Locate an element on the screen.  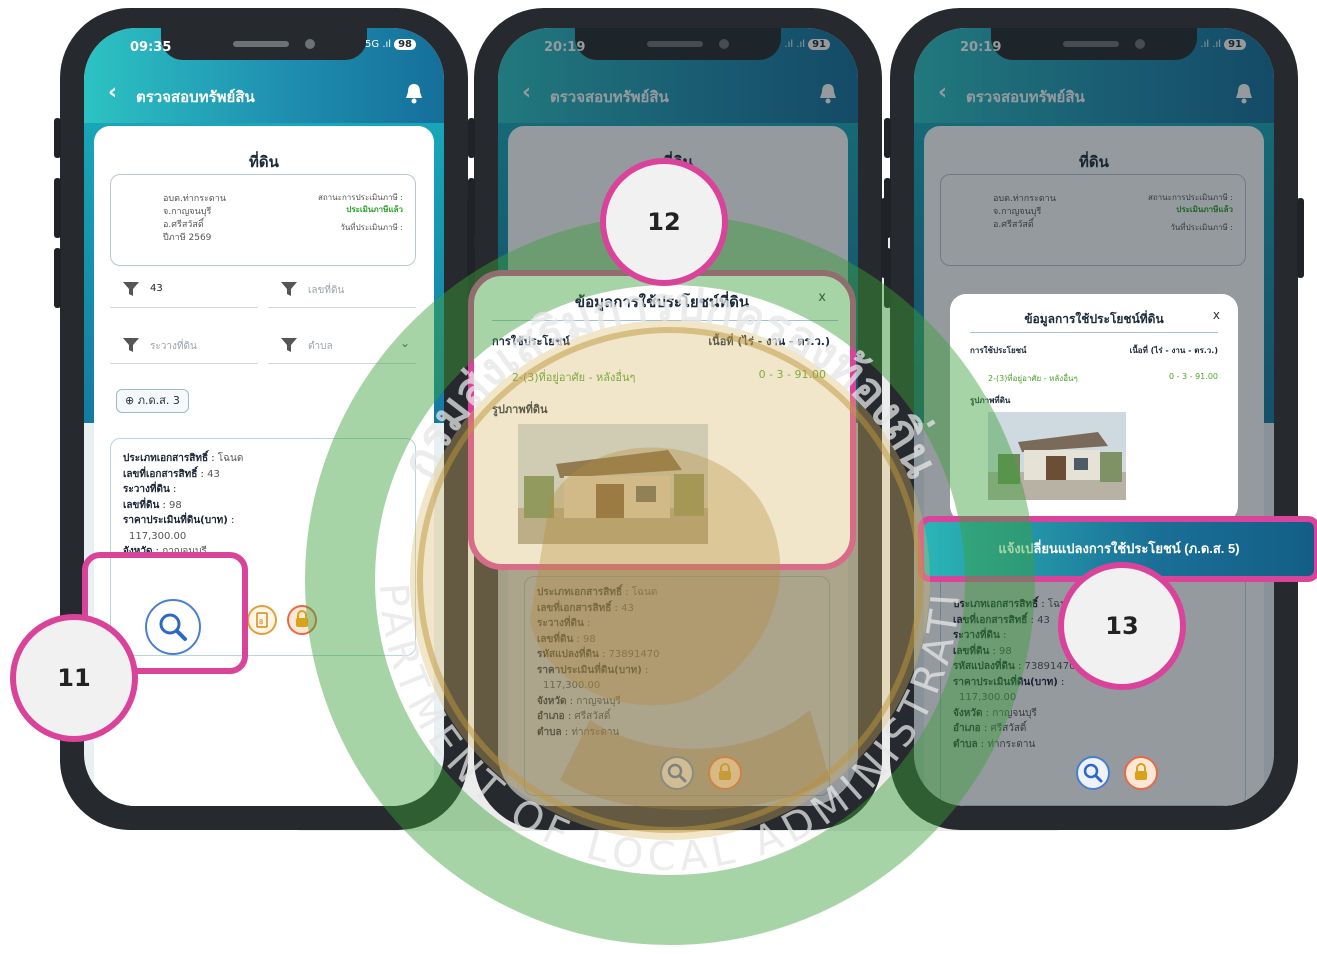
tax-year: ปีภาษี 2569 is located at coordinates (187, 238).